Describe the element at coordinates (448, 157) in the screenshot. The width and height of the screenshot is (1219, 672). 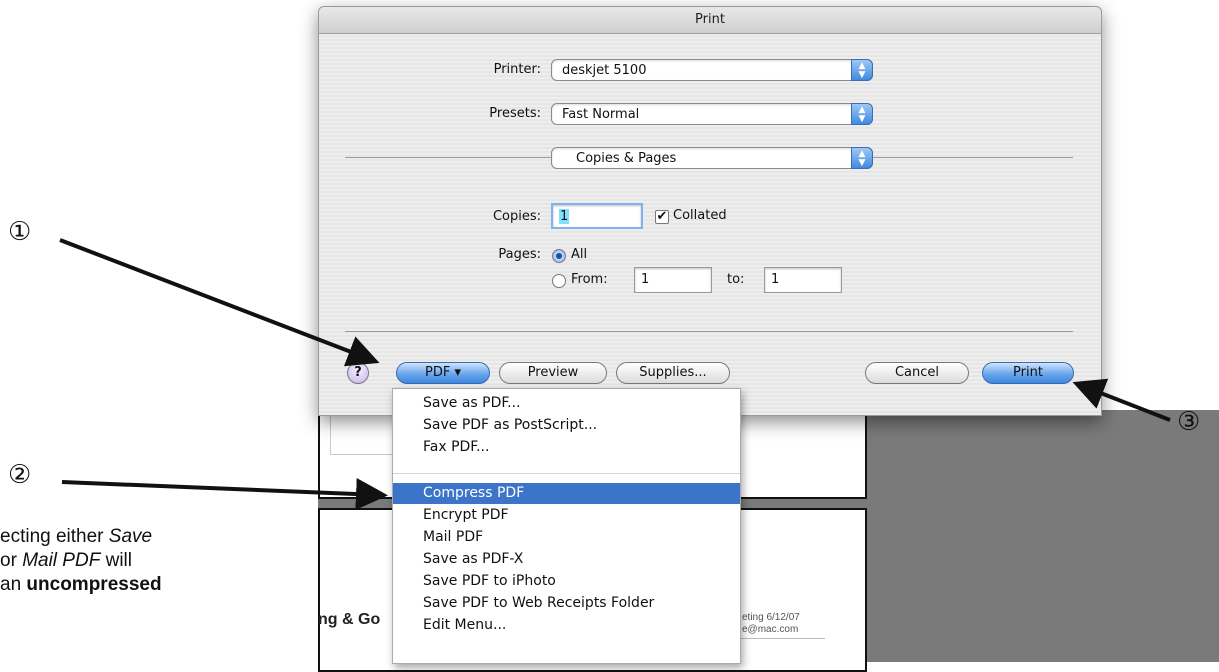
I see `panel-separator-left` at that location.